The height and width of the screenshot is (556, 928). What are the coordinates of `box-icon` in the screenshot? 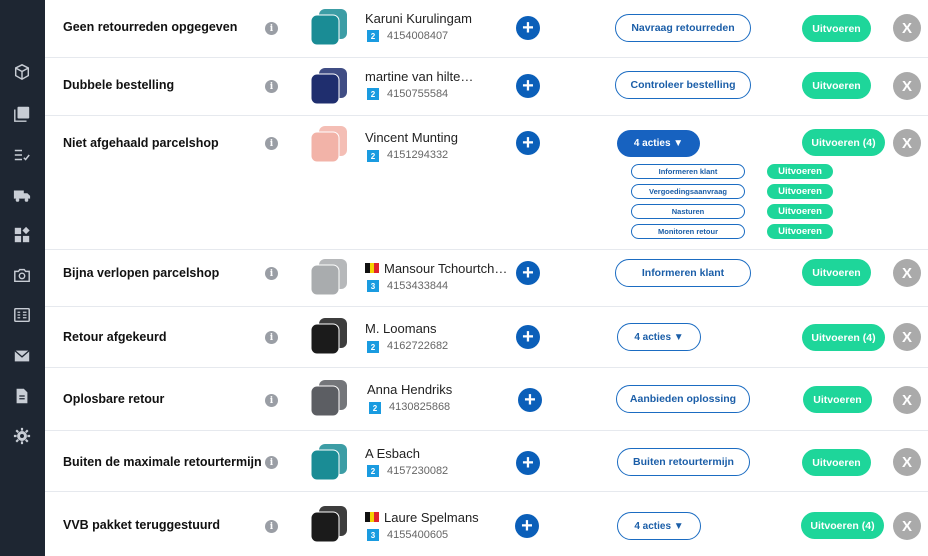 It's located at (22, 72).